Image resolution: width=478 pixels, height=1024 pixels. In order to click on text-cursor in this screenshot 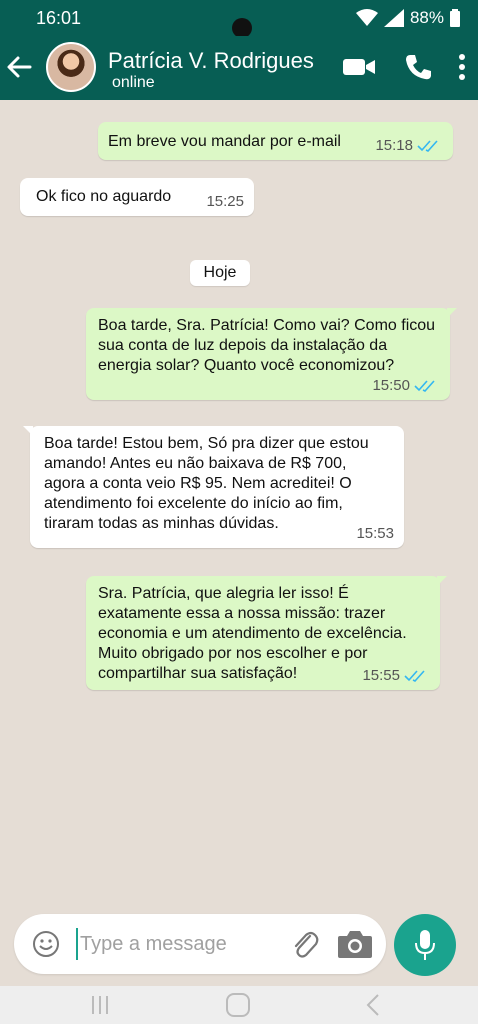, I will do `click(77, 944)`.